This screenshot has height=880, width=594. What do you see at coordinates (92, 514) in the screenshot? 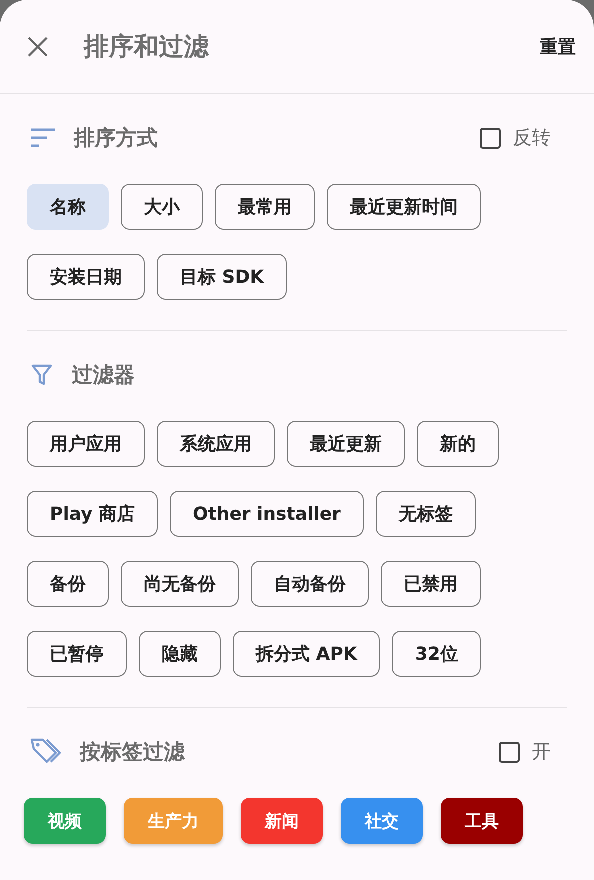
I see `filter-chip: Play 商店` at bounding box center [92, 514].